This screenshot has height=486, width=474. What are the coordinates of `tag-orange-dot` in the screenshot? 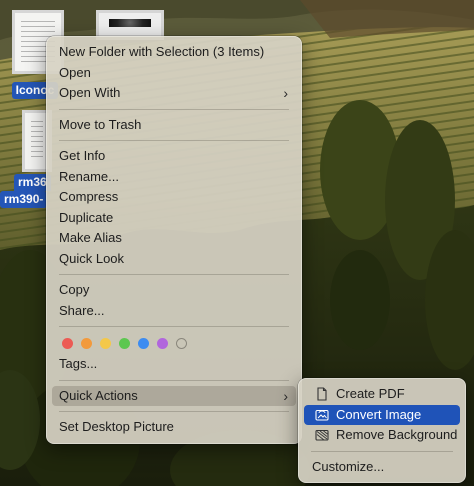 It's located at (86, 343).